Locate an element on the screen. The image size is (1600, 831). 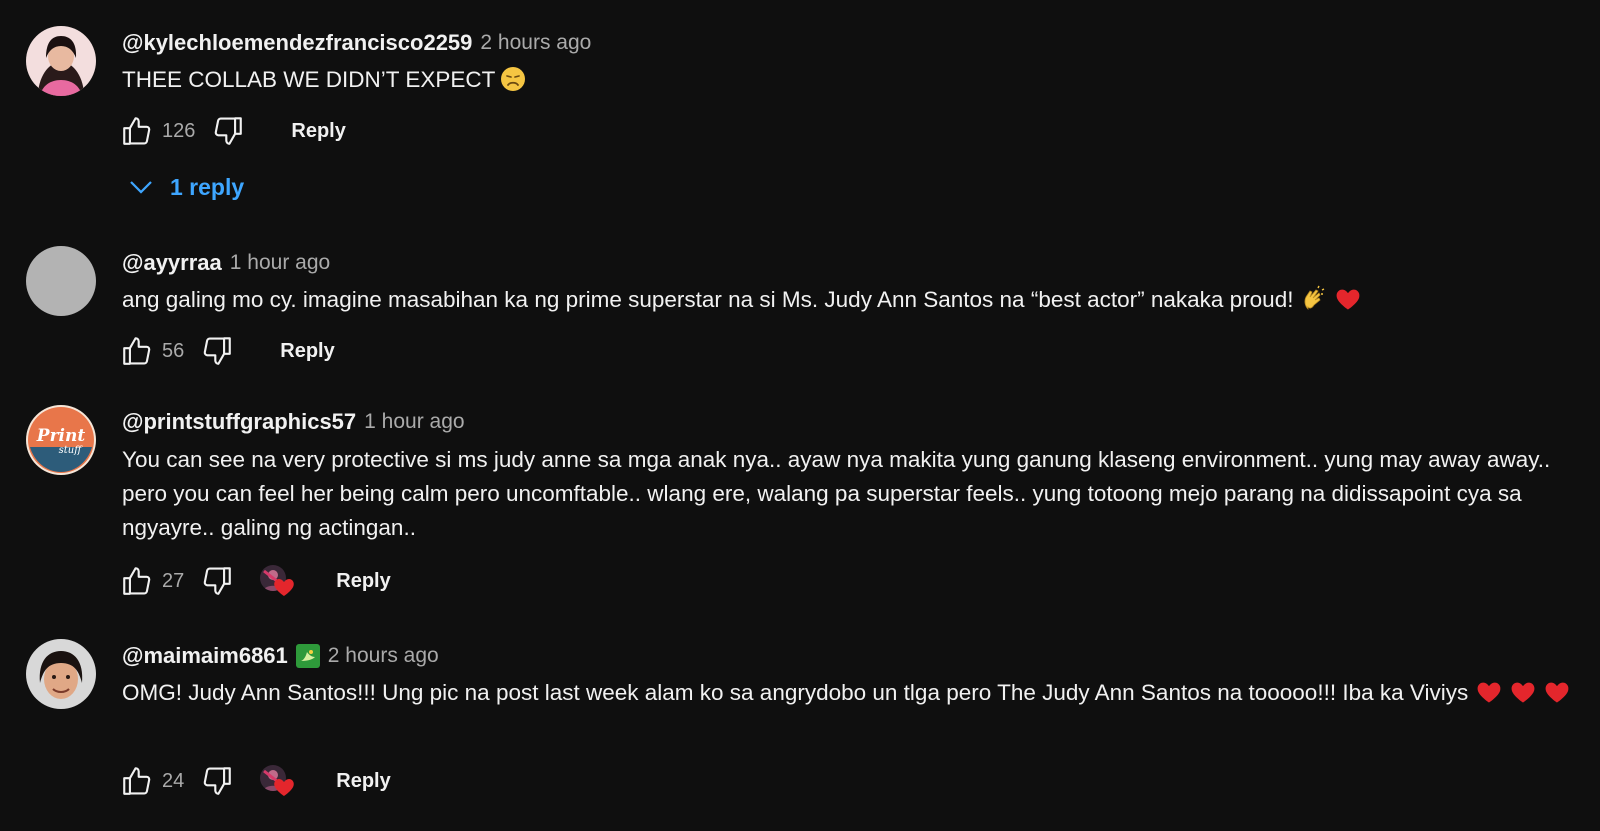
svg-text: stuff is located at coordinates (71, 450).